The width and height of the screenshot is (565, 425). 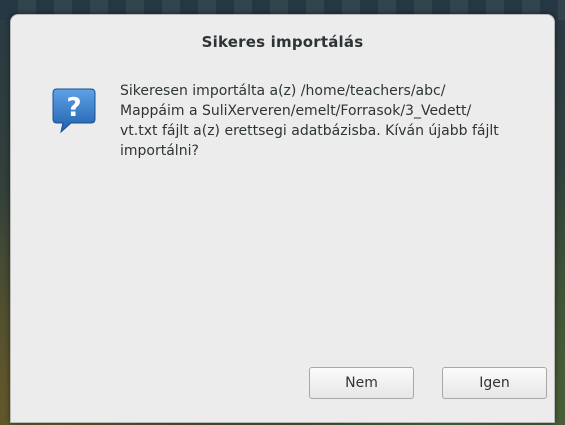 What do you see at coordinates (494, 383) in the screenshot?
I see `yes-button: Igen` at bounding box center [494, 383].